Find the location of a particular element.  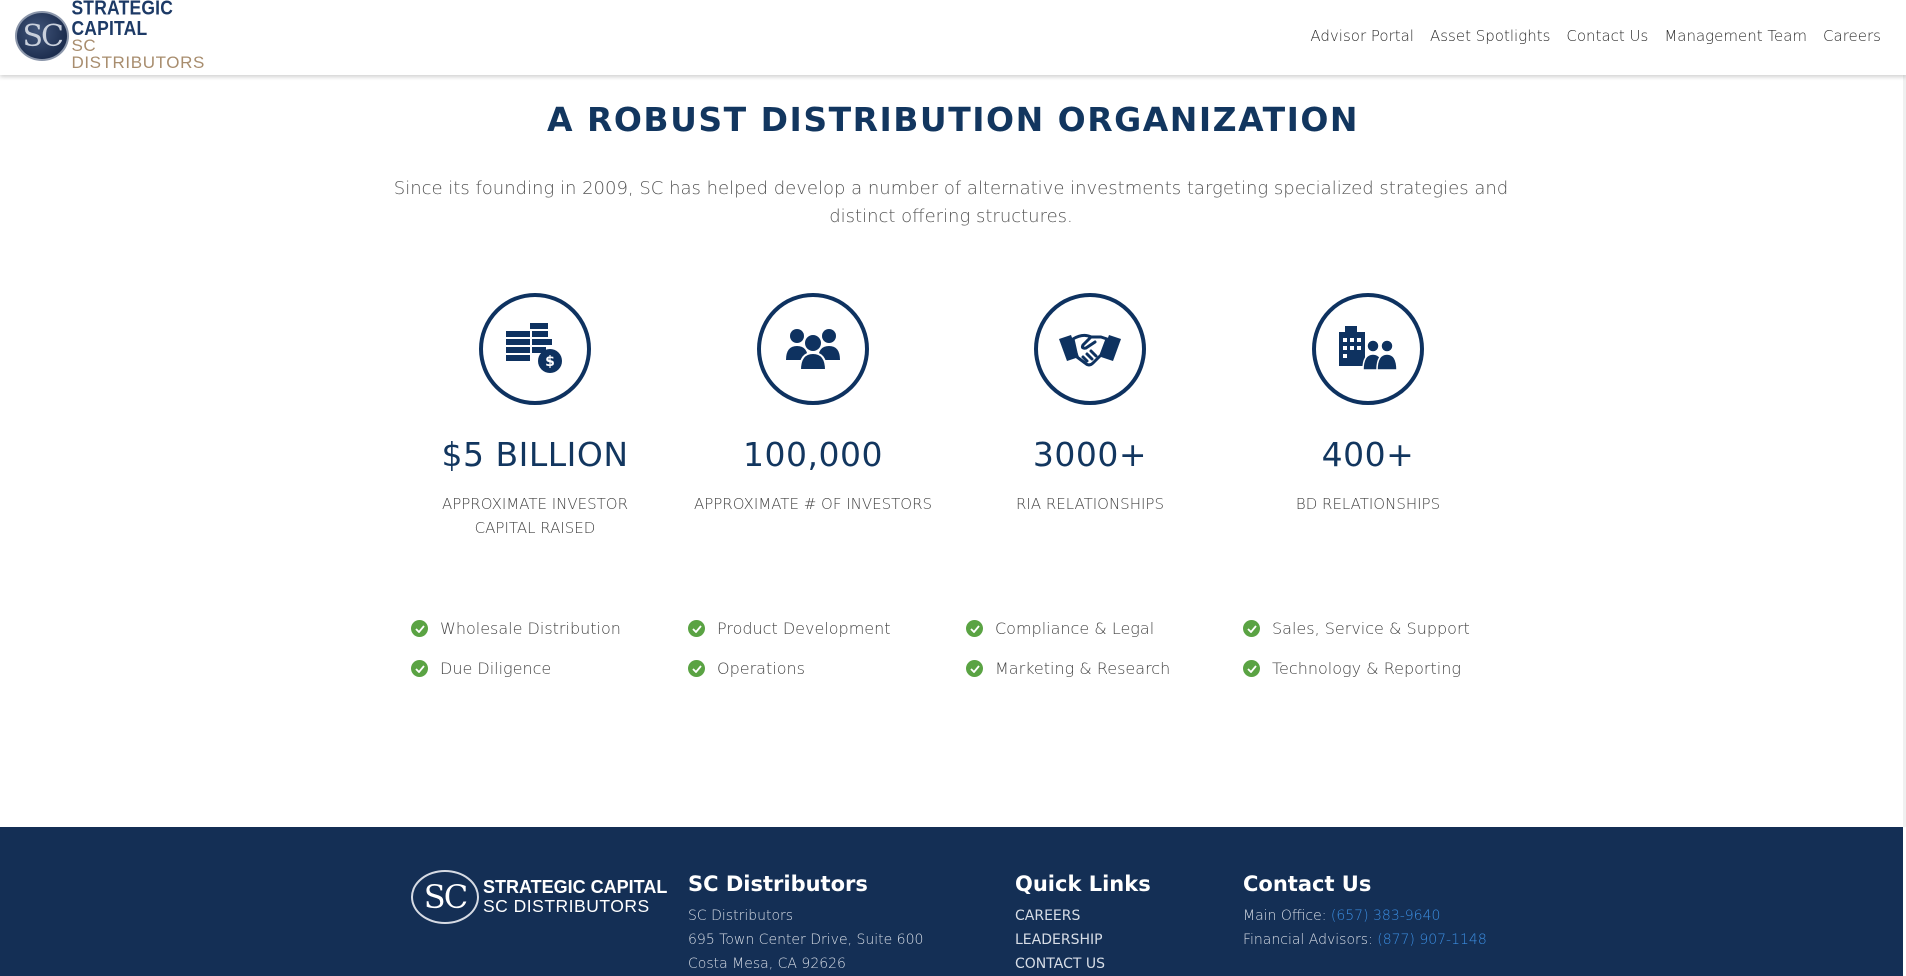

footer-main-office: Main Office: (657) 383-9640 is located at coordinates (1365, 916).